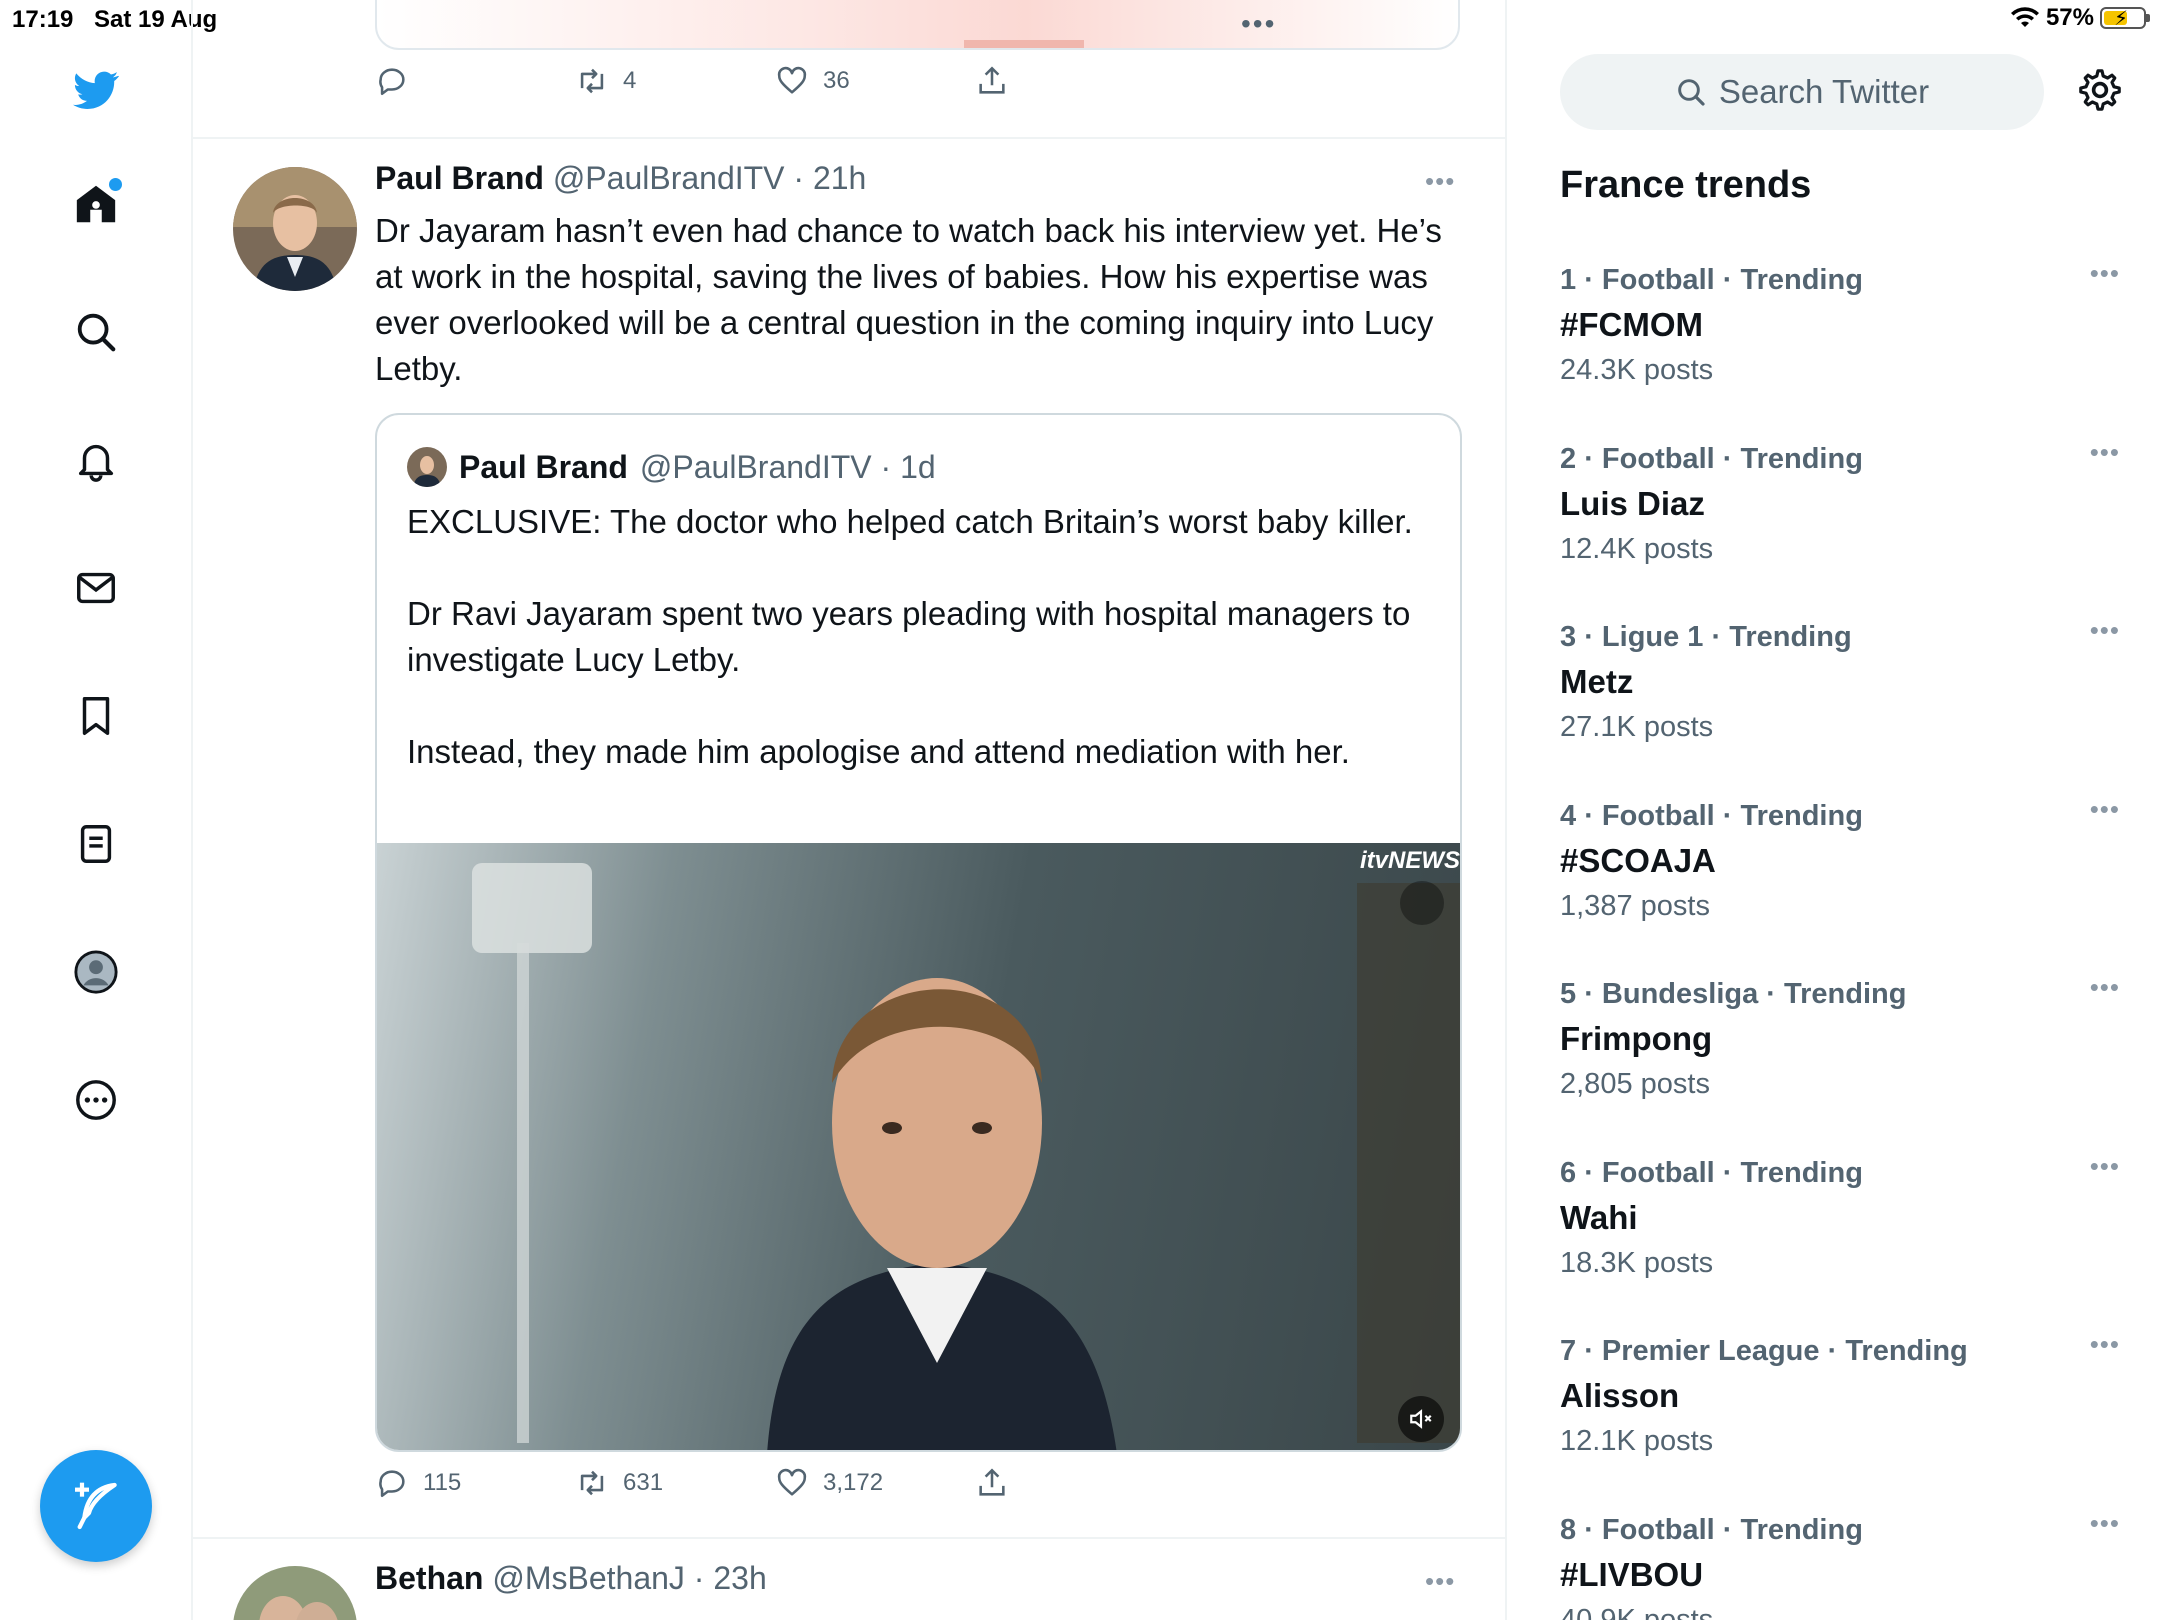  What do you see at coordinates (792, 80) in the screenshot?
I see `heart-icon` at bounding box center [792, 80].